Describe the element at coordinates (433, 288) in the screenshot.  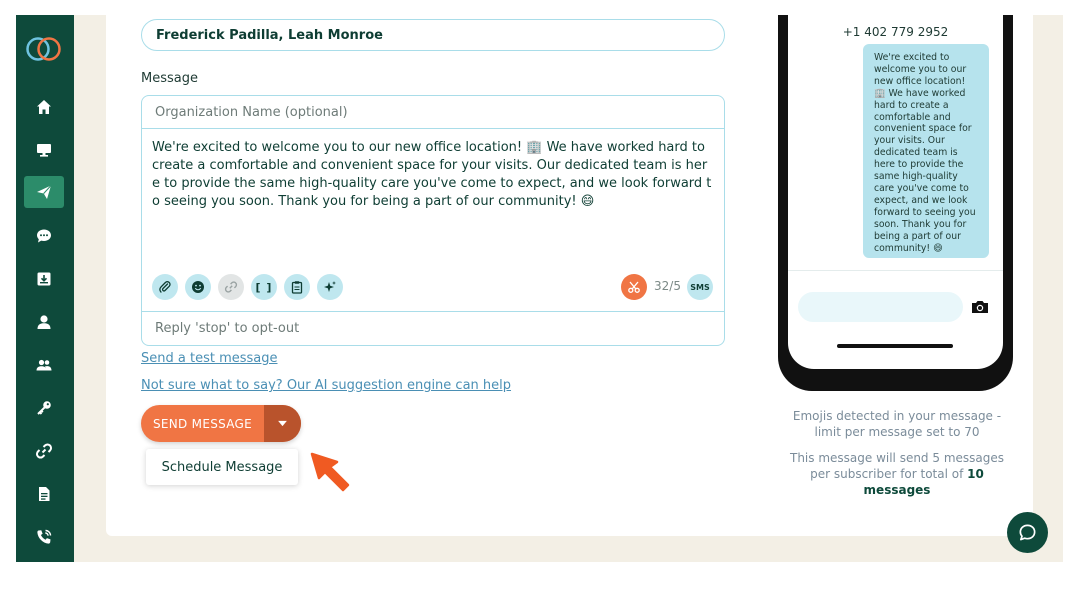
I see `message-toolbar: [ ] 32/5 SMS` at that location.